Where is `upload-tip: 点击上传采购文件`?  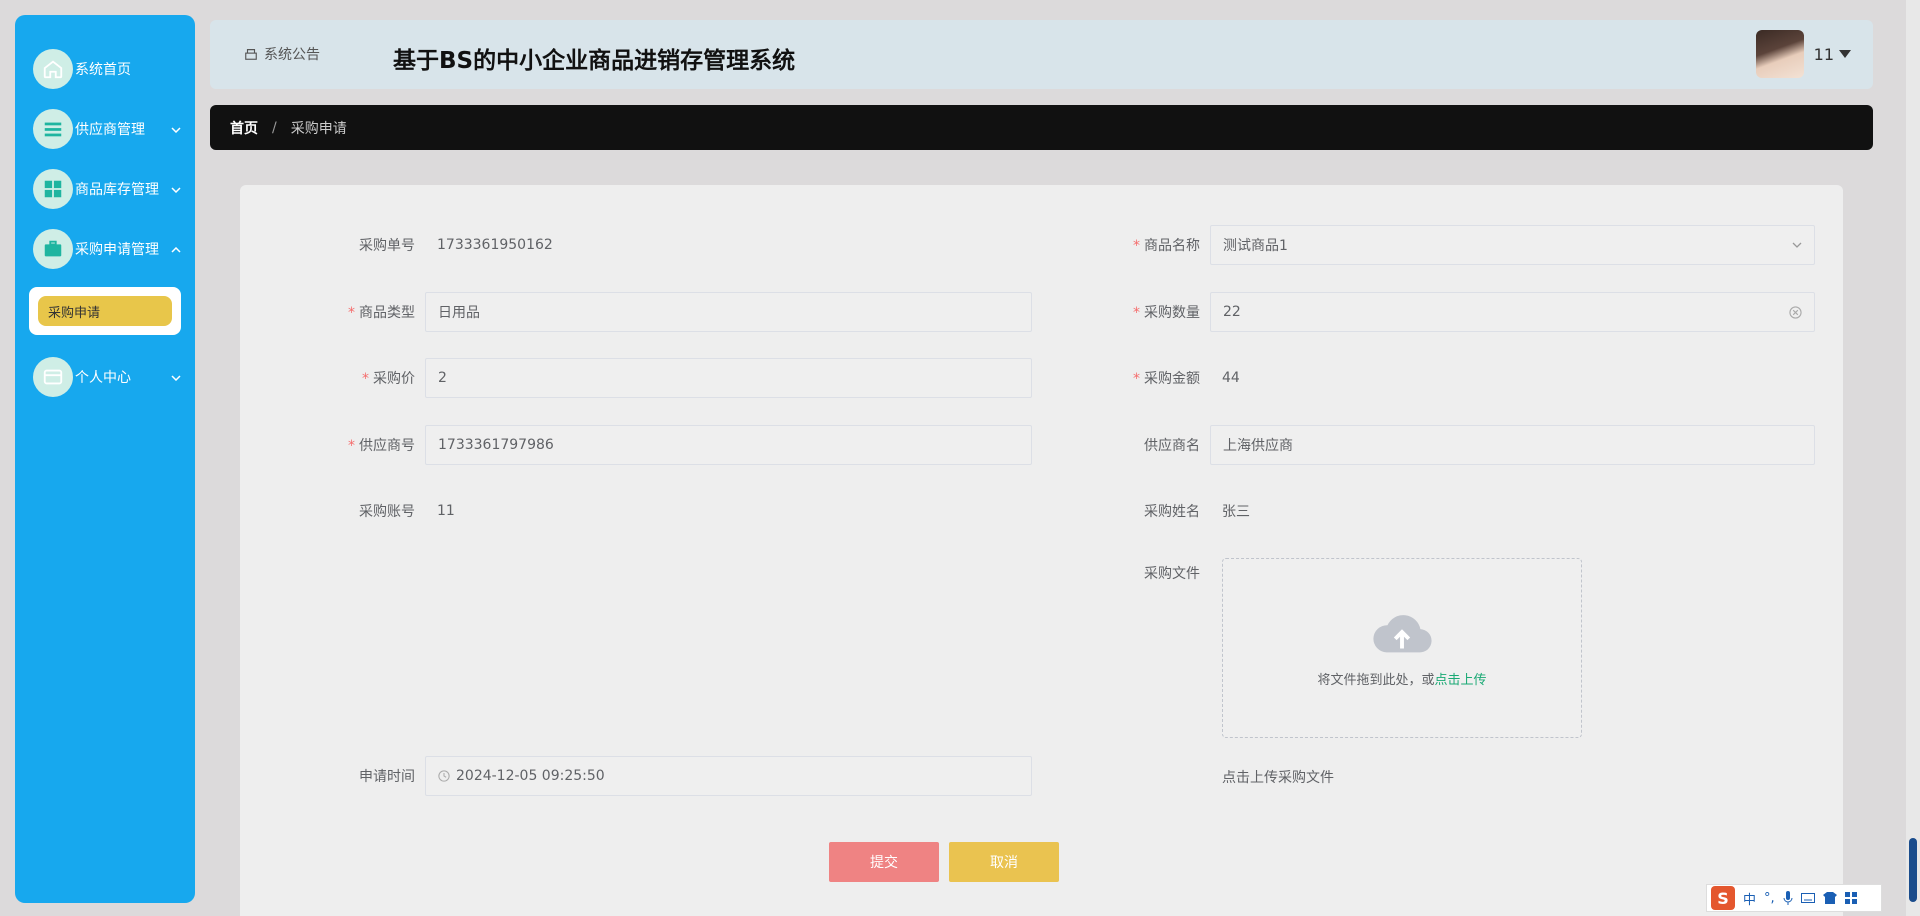
upload-tip: 点击上传采购文件 is located at coordinates (1278, 778).